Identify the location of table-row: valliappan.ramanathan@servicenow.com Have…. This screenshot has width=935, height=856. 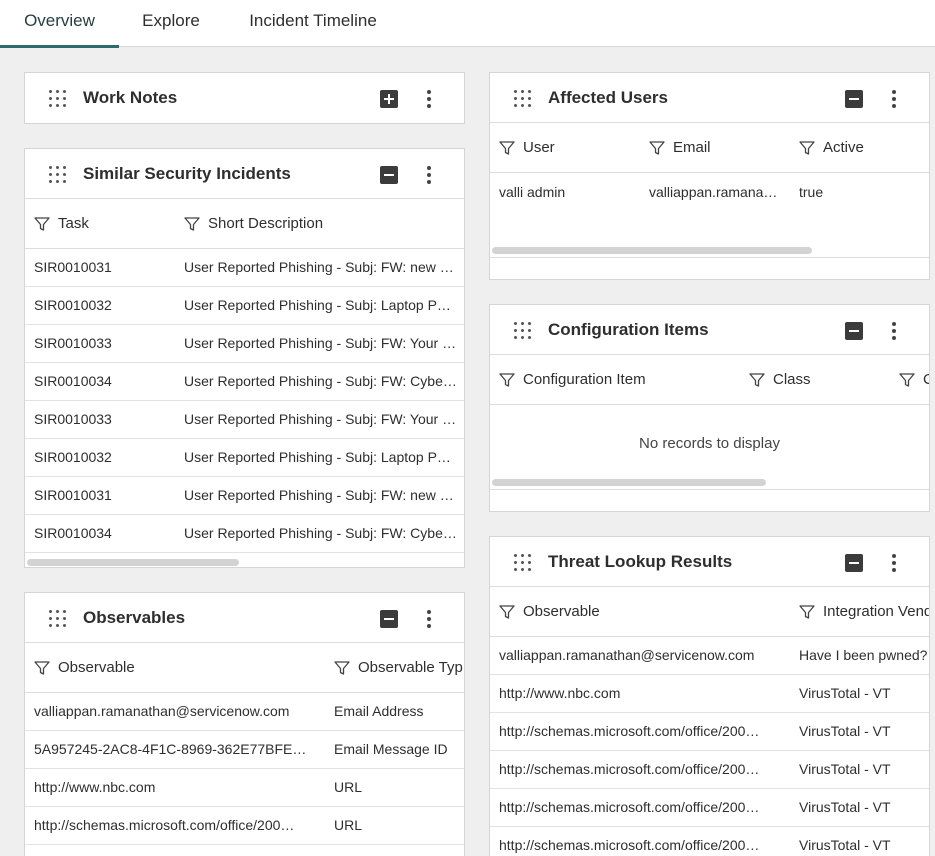
(709, 656).